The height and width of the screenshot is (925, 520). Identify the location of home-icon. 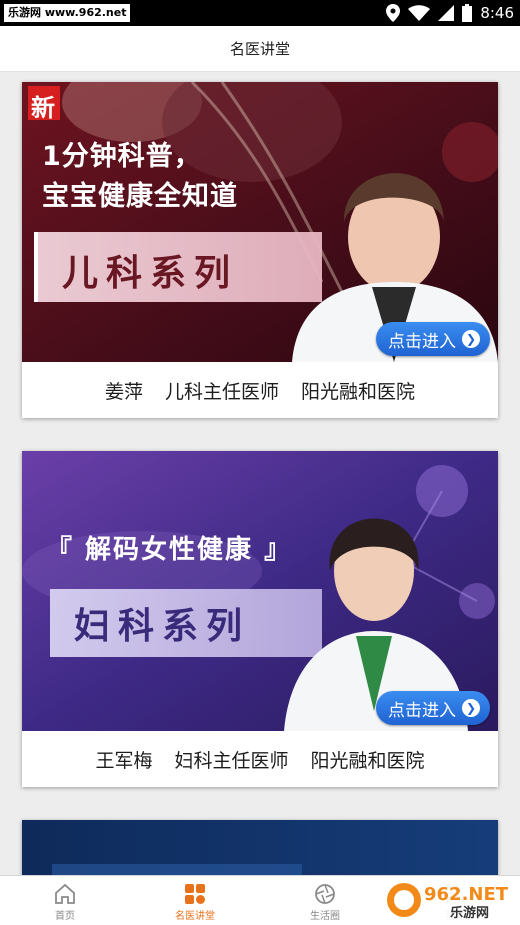
(65, 893).